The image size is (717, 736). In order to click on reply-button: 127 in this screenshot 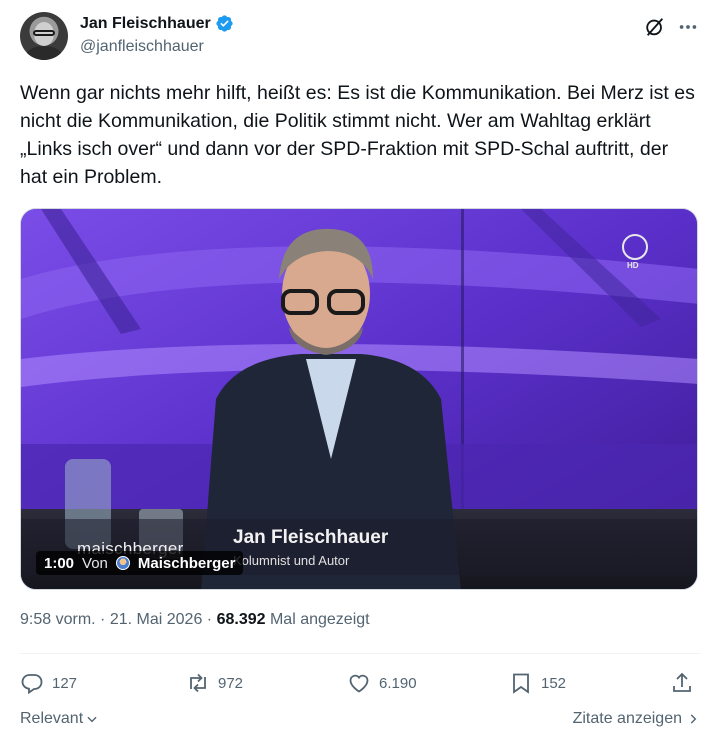, I will do `click(48, 683)`.